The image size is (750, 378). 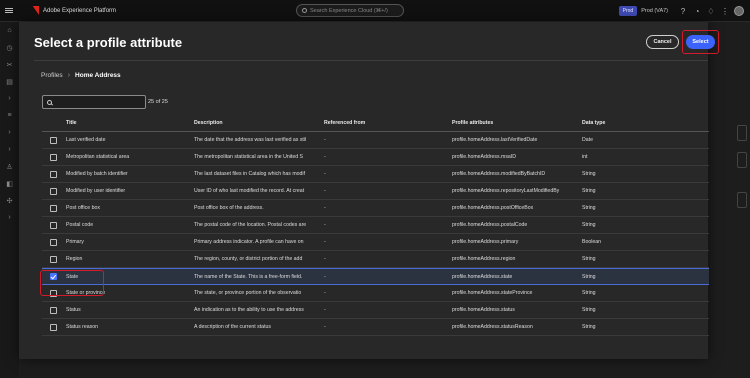 What do you see at coordinates (98, 157) in the screenshot?
I see `cell-title: Metropolitan statistical area` at bounding box center [98, 157].